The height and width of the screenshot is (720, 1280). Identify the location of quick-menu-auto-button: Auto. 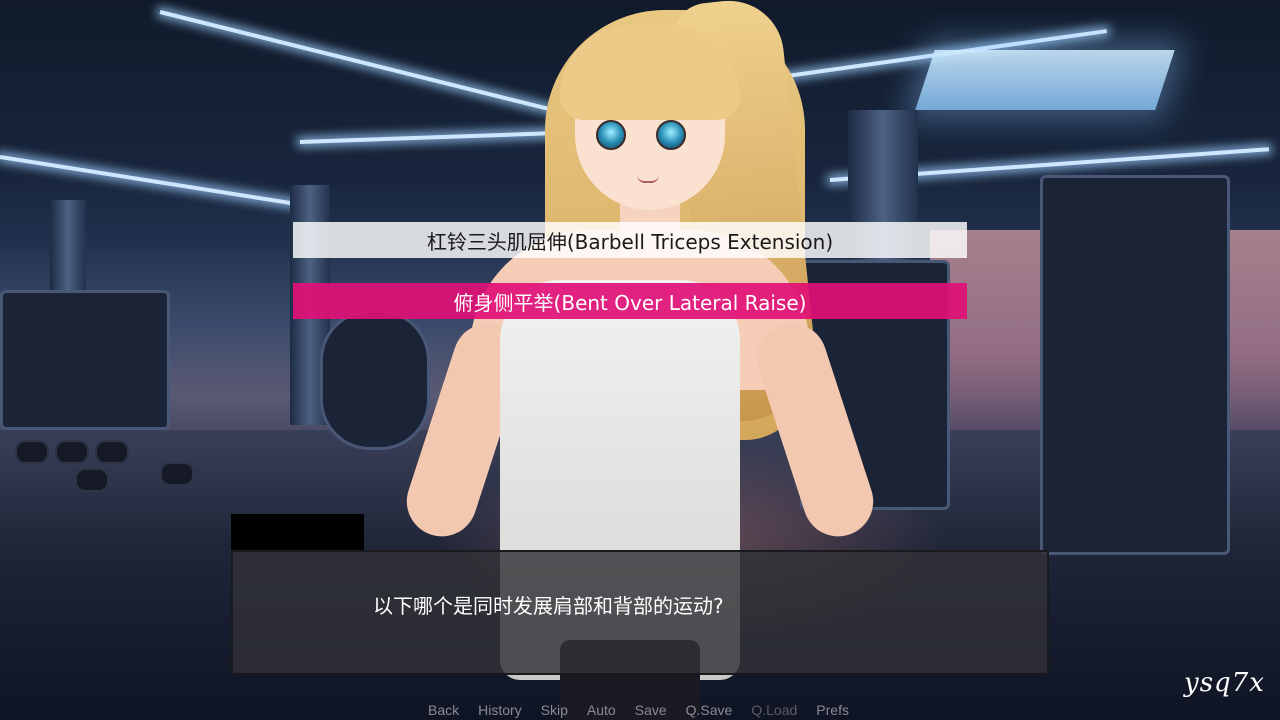
(606, 711).